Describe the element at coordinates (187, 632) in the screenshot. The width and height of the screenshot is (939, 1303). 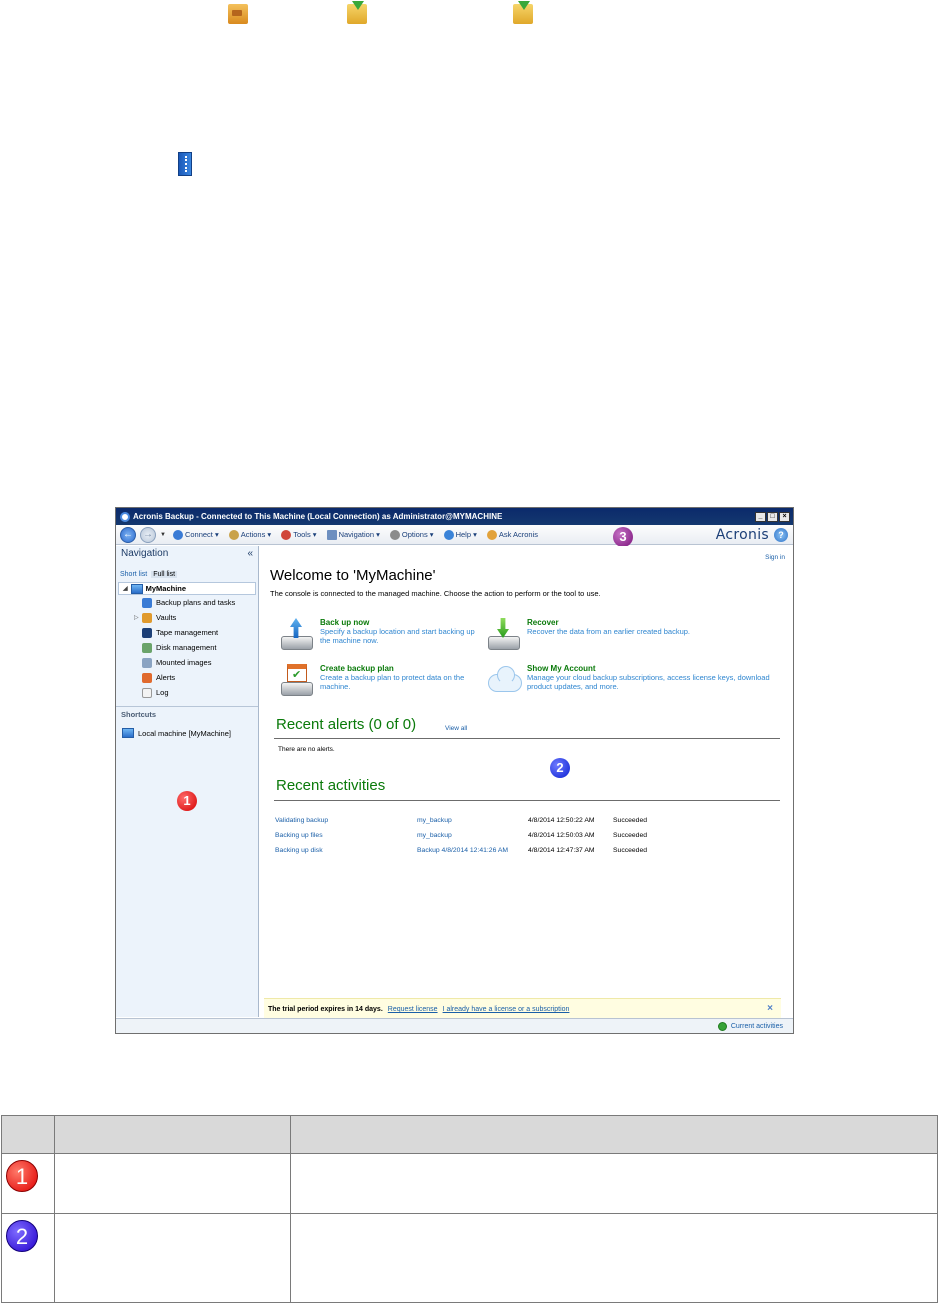
I see `tree-item-tape-management: Tape management` at that location.